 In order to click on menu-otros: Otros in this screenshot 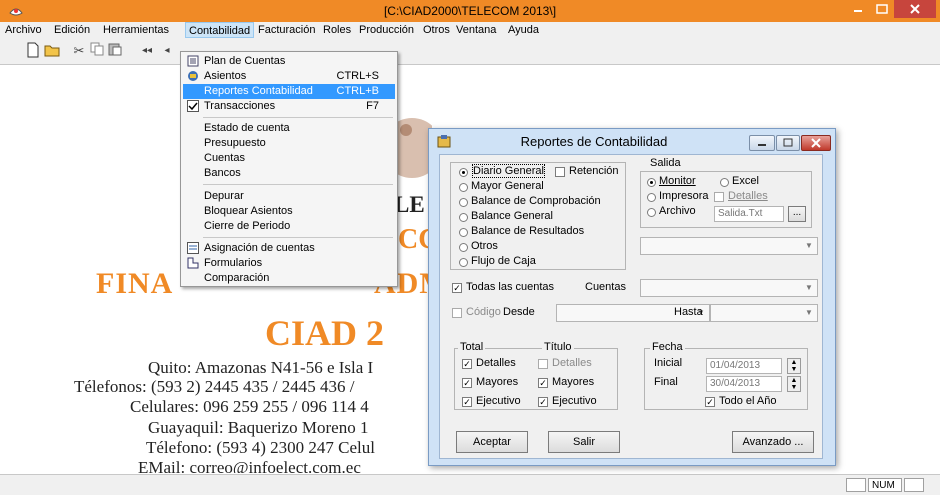, I will do `click(436, 30)`.